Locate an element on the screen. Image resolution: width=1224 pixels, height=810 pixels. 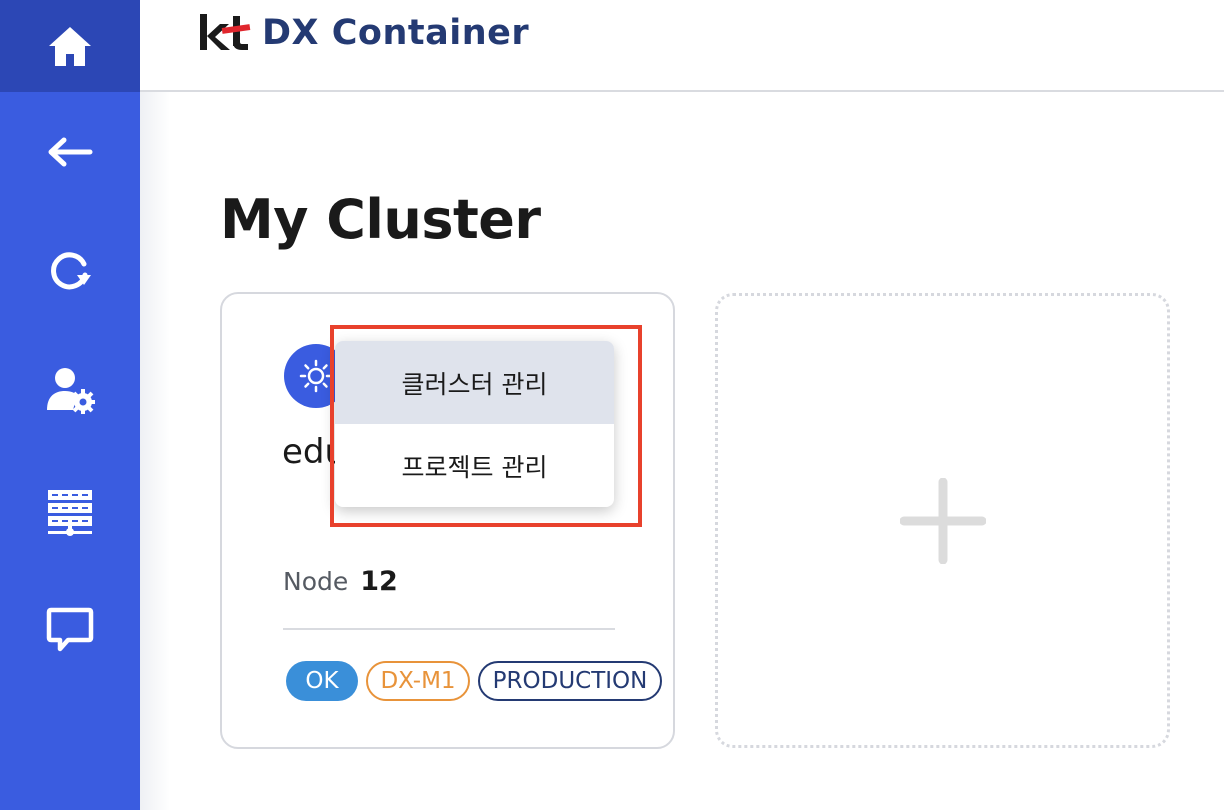
page-title: My Cluster is located at coordinates (380, 219).